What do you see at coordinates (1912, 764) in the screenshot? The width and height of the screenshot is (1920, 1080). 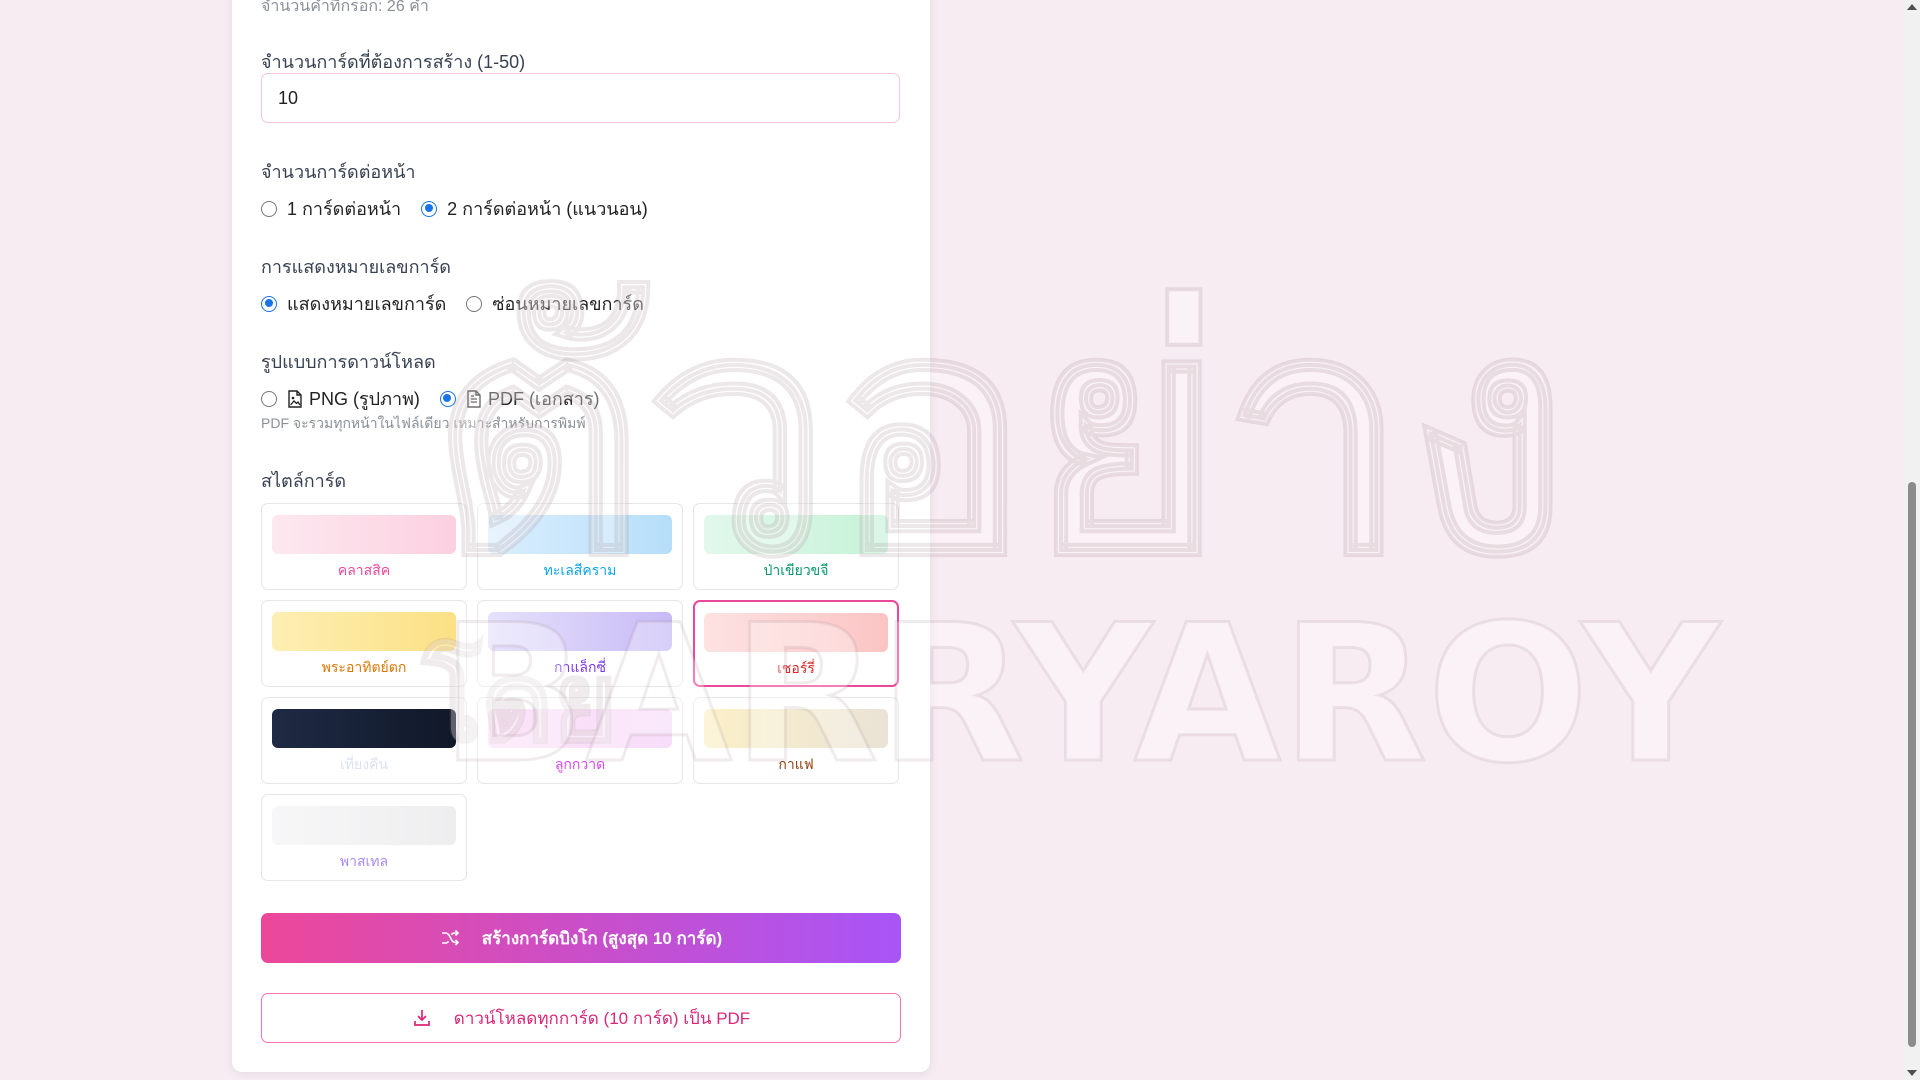 I see `scroll-thumb` at bounding box center [1912, 764].